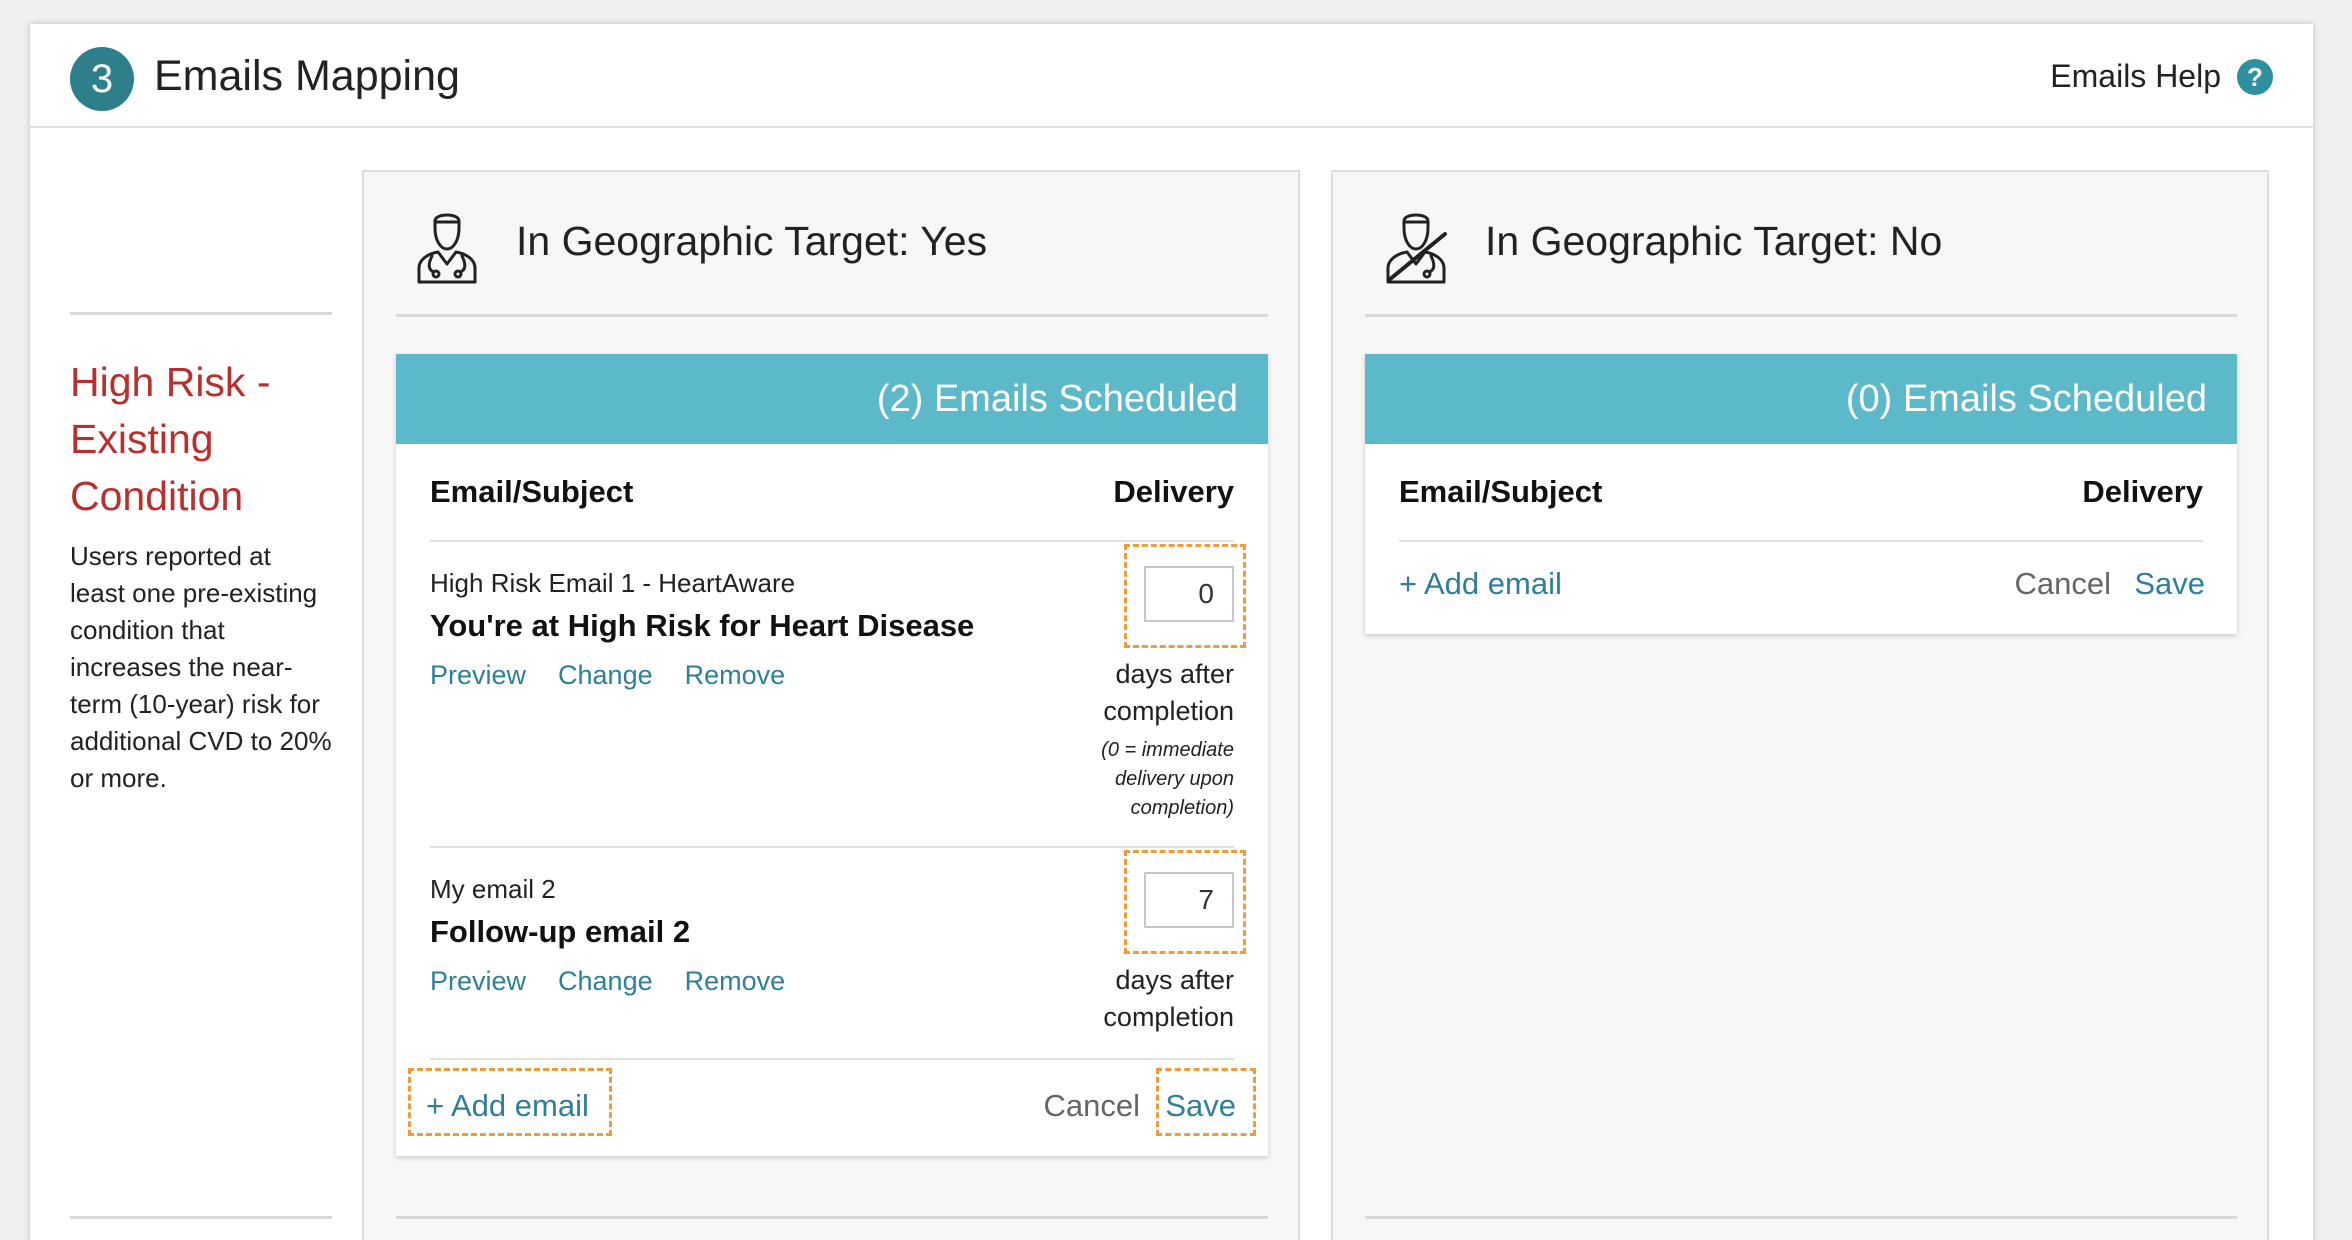 Image resolution: width=2352 pixels, height=1240 pixels. Describe the element at coordinates (1167, 779) in the screenshot. I see `delivery-note: (0 = immediate delivery upon completion)` at that location.